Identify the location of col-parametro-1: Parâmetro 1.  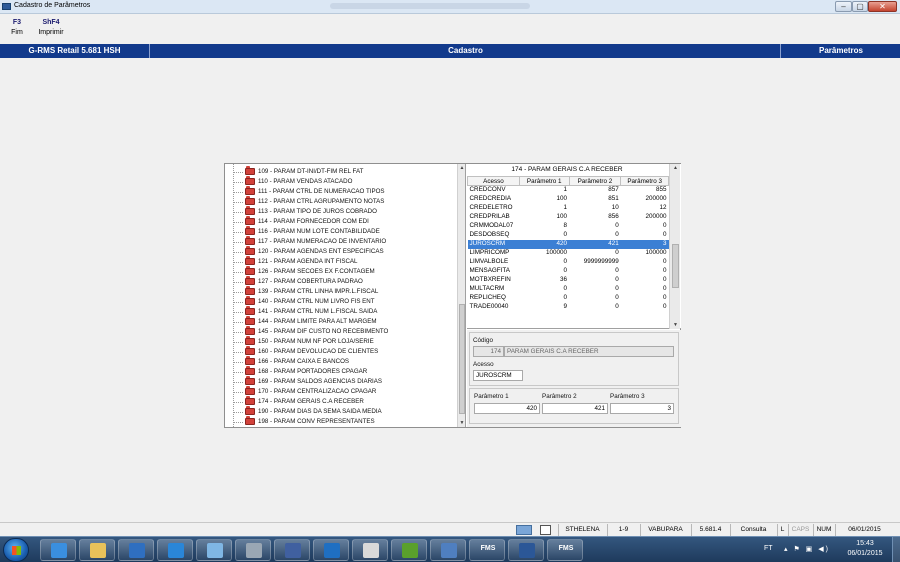
(544, 181).